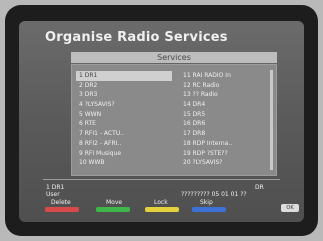  Describe the element at coordinates (228, 144) in the screenshot. I see `service-item: 18 RDP Interna..` at that location.